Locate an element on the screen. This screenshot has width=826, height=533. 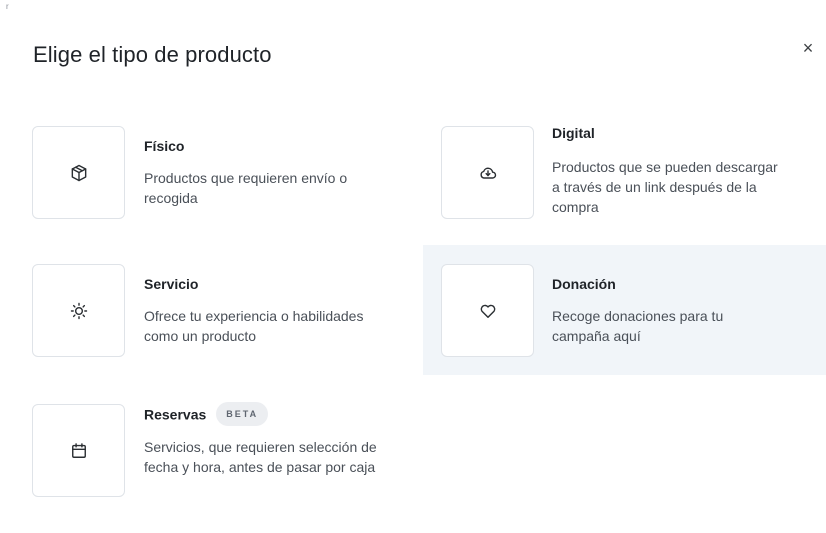
option-digital-icon-box is located at coordinates (487, 172).